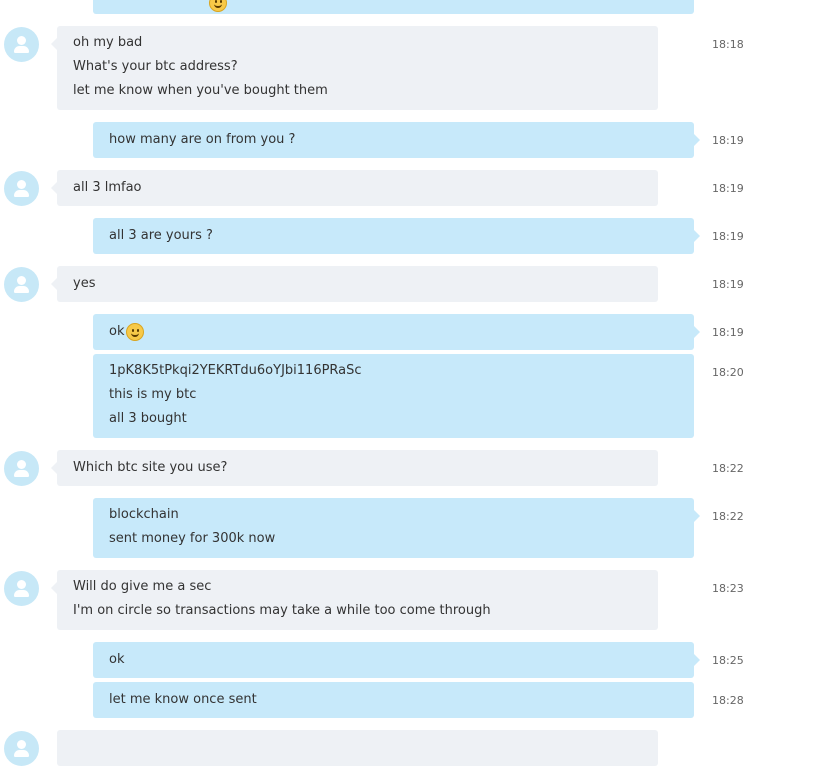  Describe the element at coordinates (393, 700) in the screenshot. I see `message-bubble-outgoing: let me know once sent` at that location.